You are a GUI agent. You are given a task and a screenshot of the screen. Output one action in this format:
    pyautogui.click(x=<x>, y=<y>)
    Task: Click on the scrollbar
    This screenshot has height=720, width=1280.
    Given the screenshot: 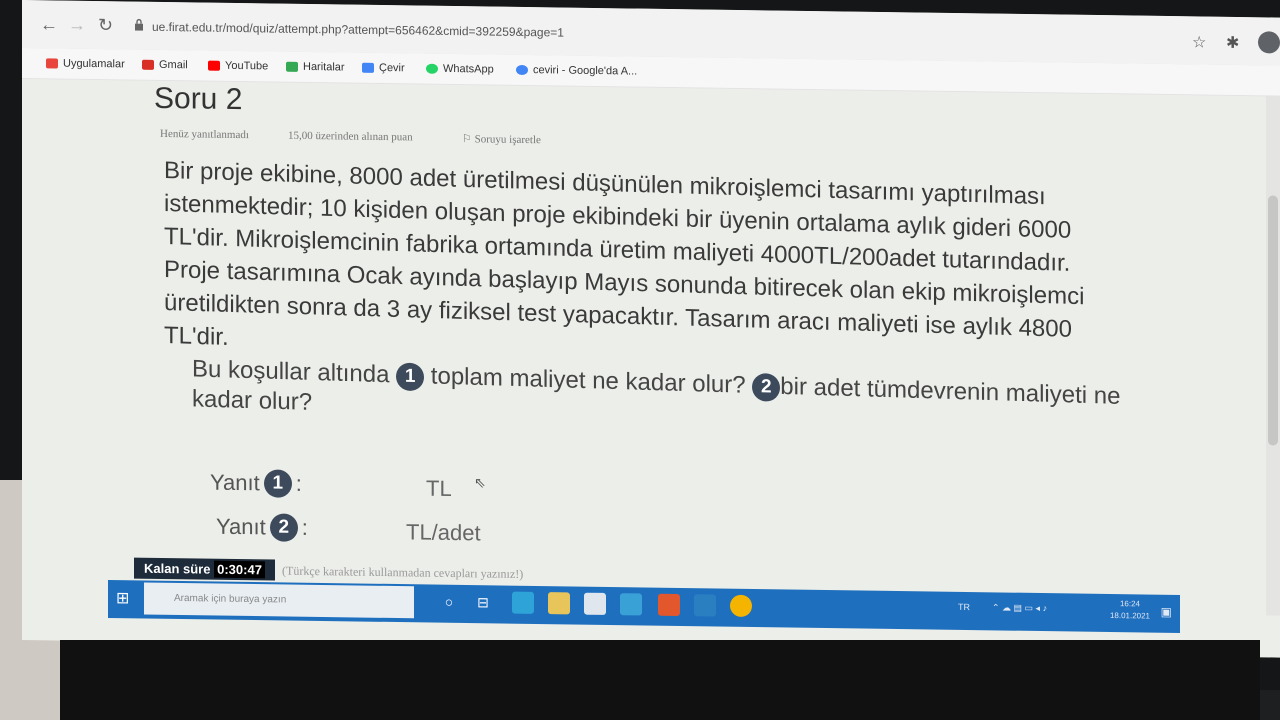 What is the action you would take?
    pyautogui.click(x=1273, y=355)
    